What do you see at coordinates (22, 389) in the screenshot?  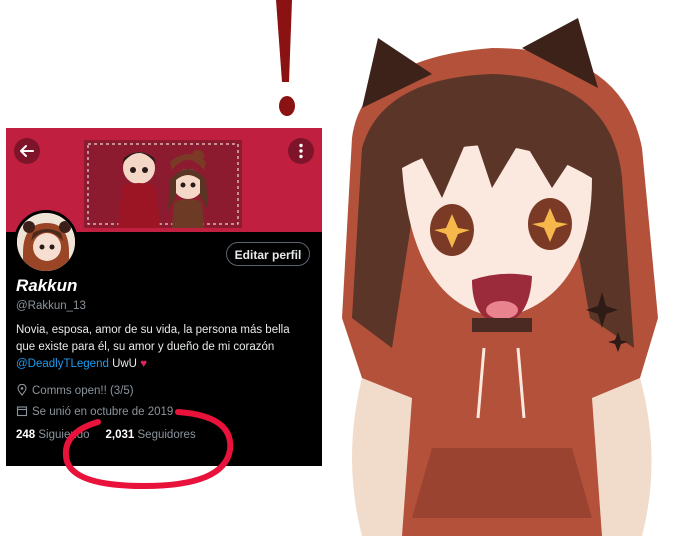 I see `location-pin-icon` at bounding box center [22, 389].